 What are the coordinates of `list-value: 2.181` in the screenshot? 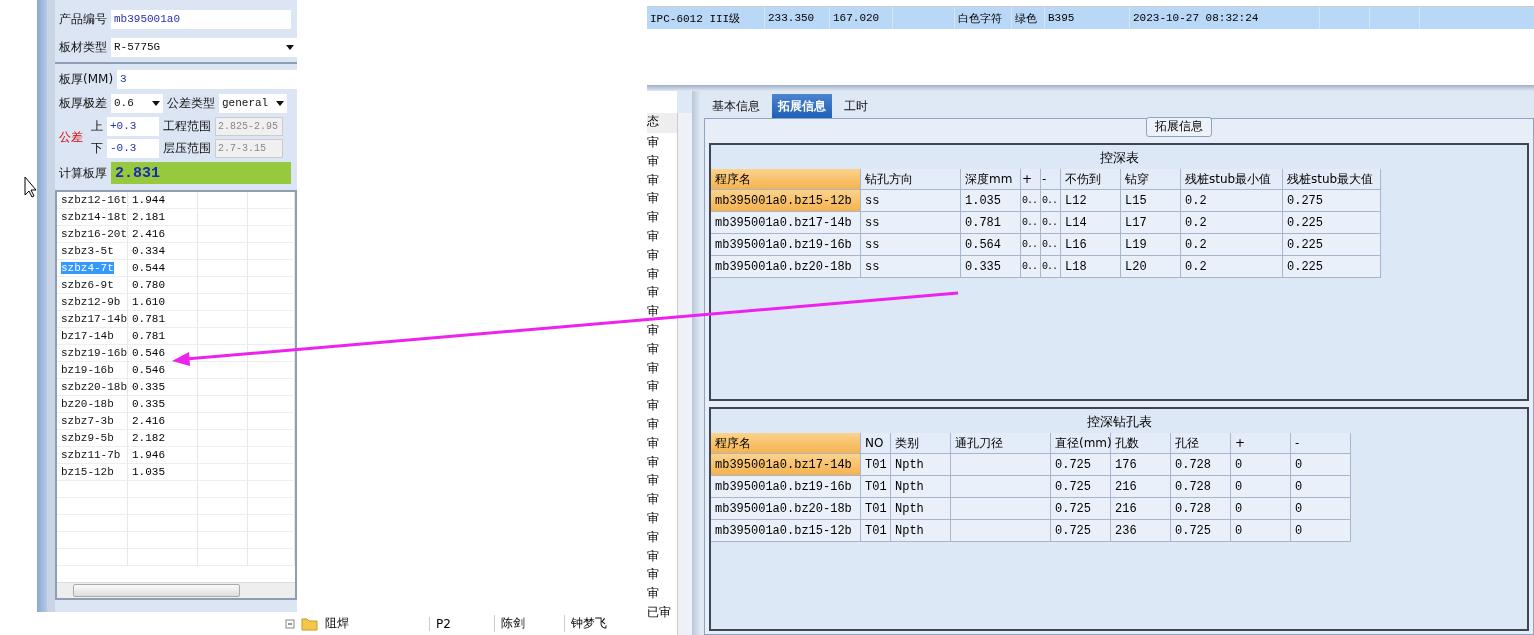 It's located at (148, 217).